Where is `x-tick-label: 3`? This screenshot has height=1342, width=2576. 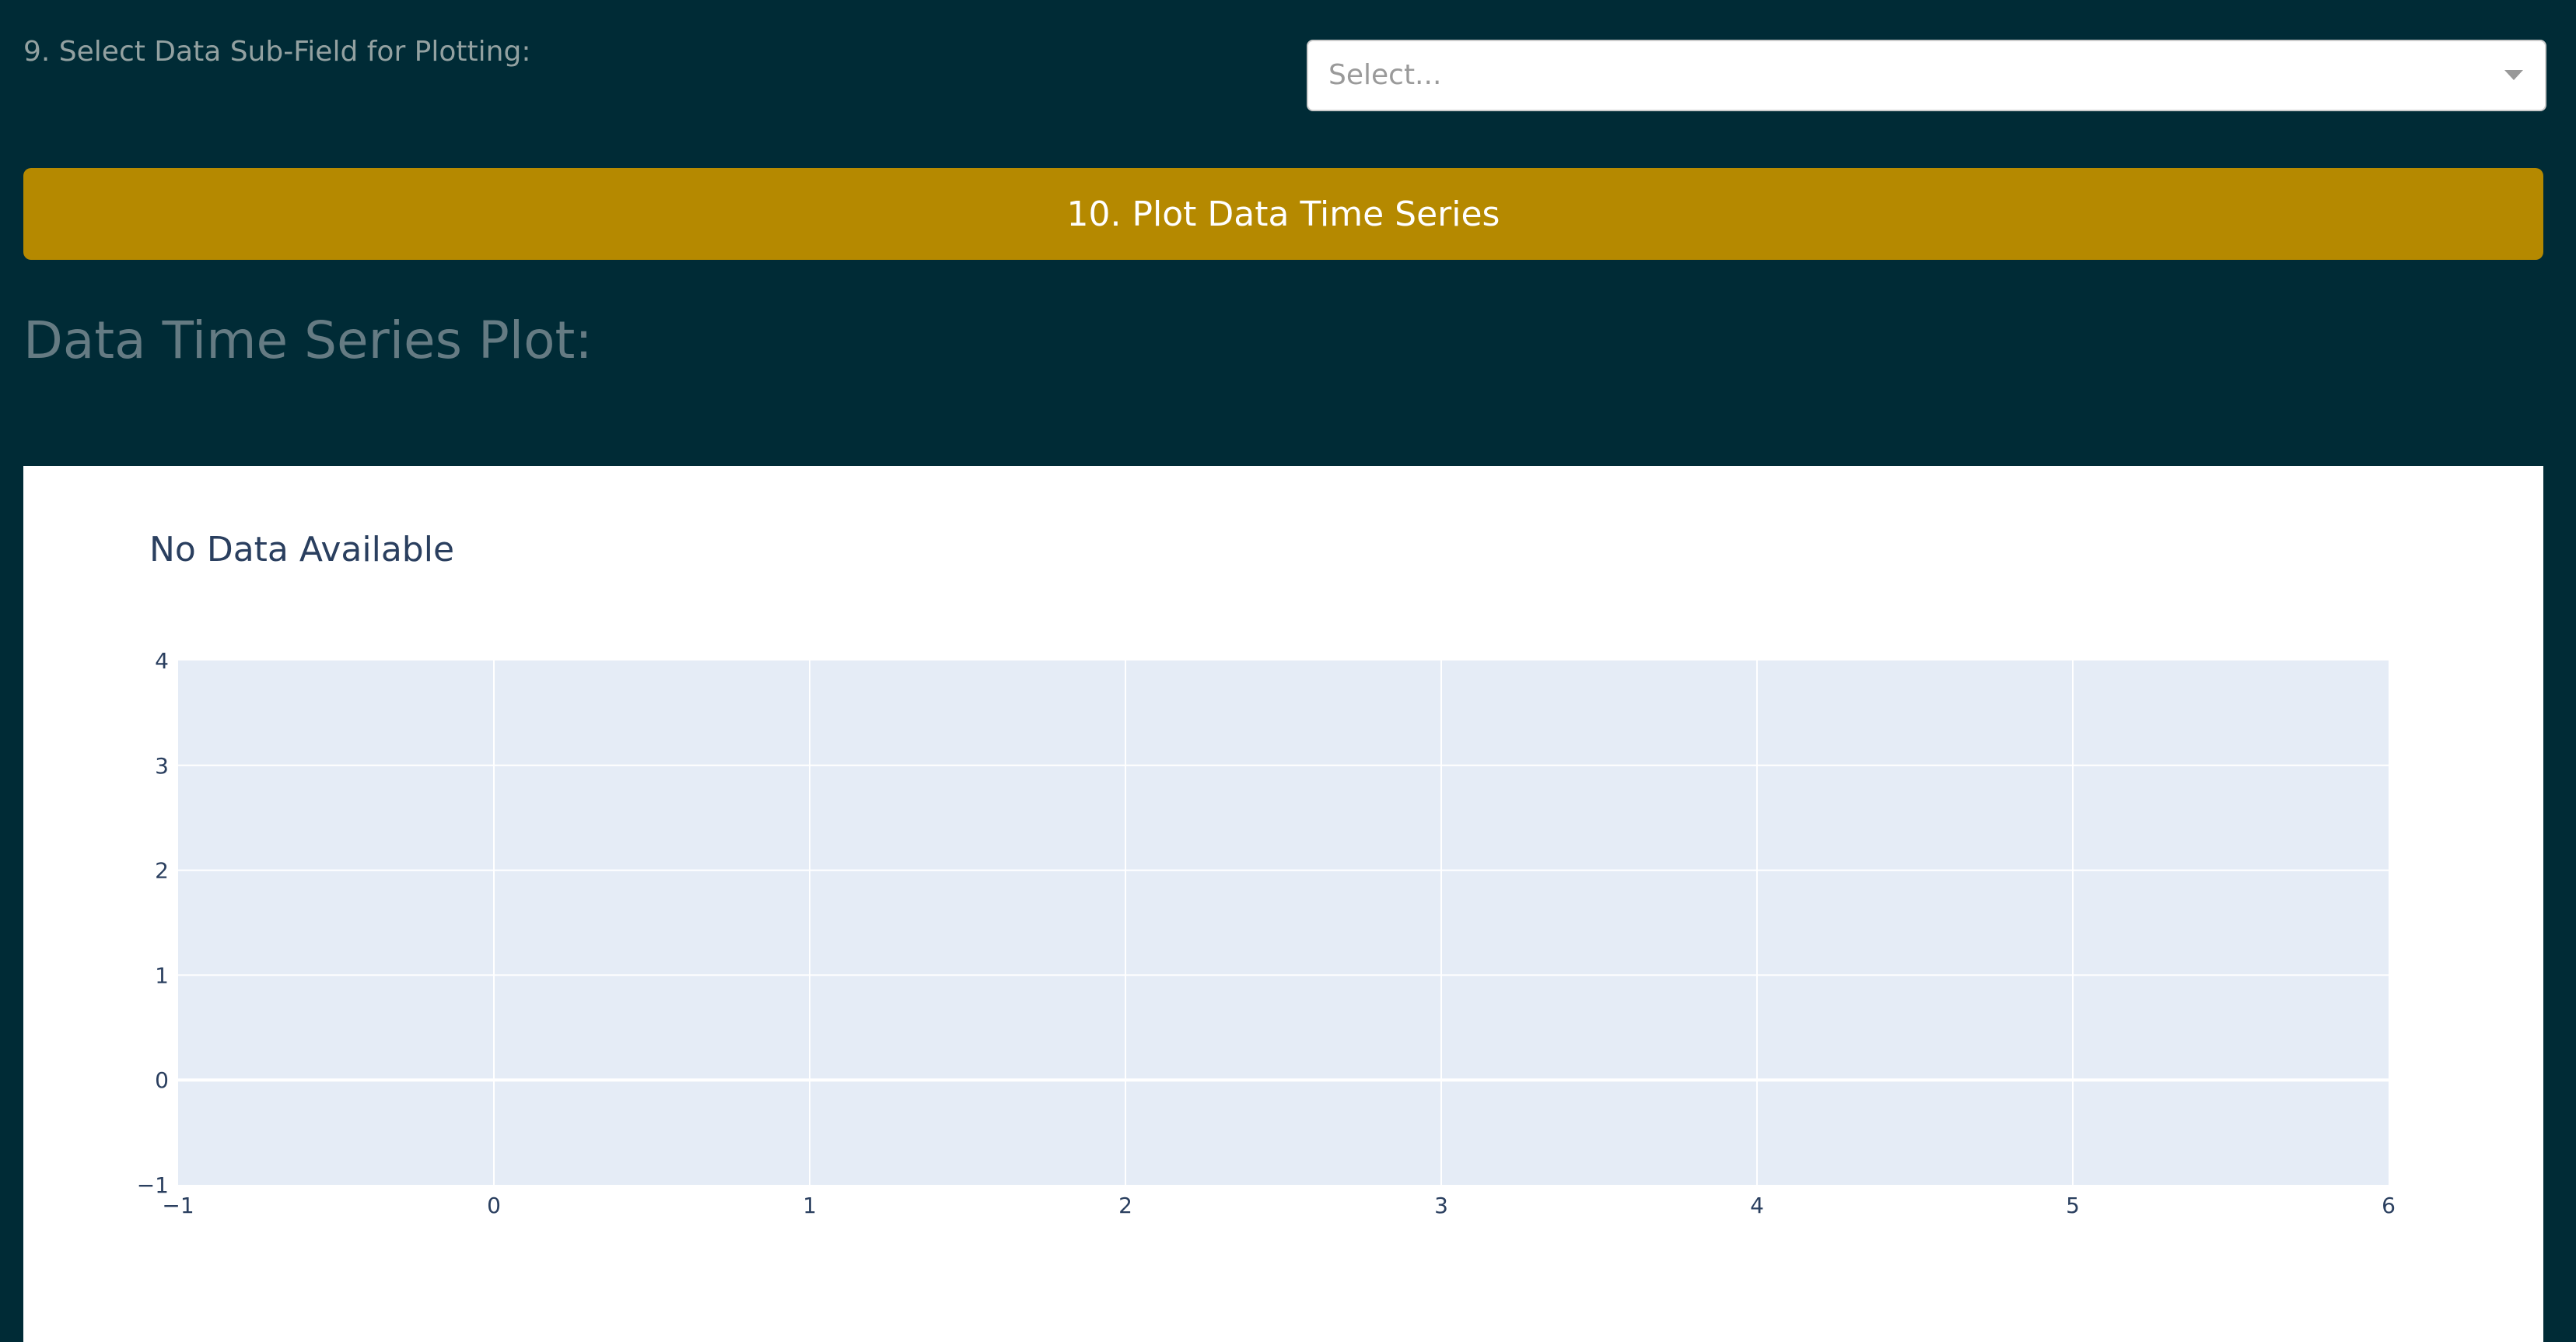 x-tick-label: 3 is located at coordinates (1441, 1205).